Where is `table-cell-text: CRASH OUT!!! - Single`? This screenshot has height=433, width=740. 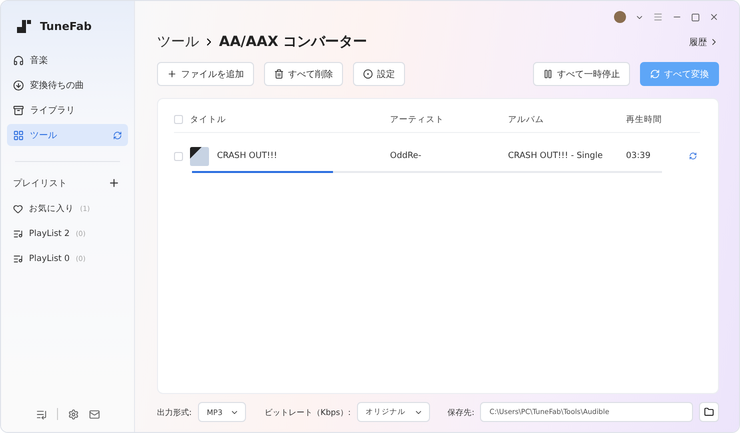
table-cell-text: CRASH OUT!!! - Single is located at coordinates (556, 156).